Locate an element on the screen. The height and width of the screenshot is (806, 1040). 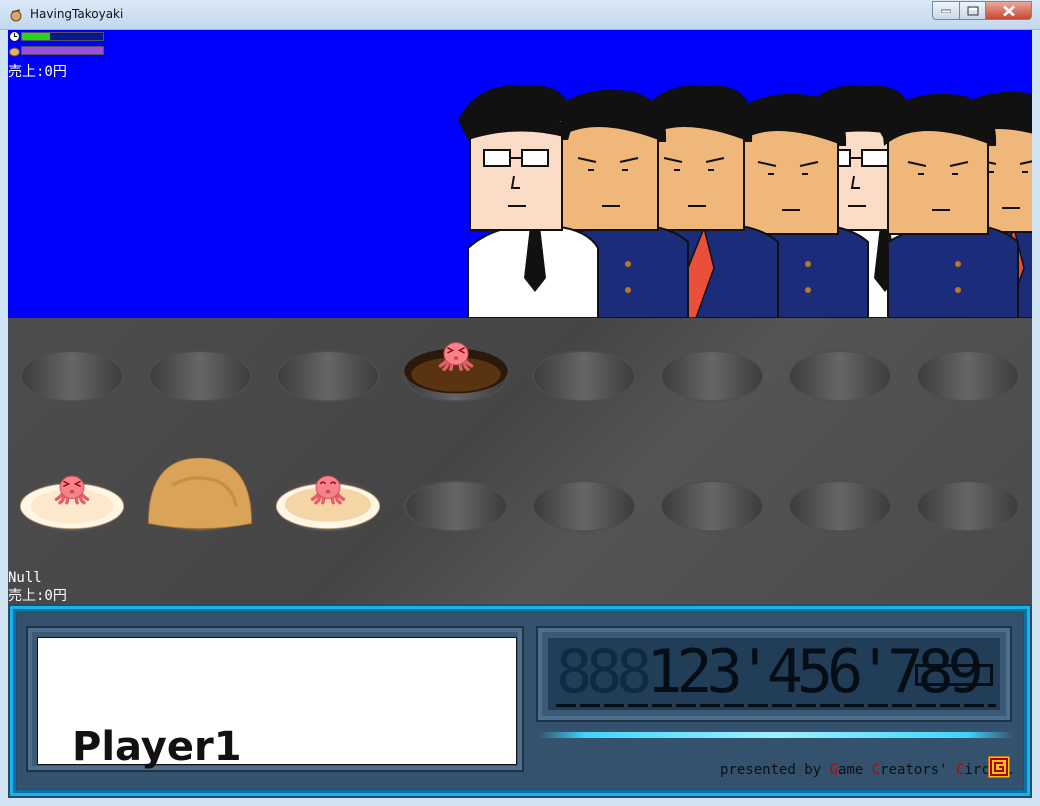
top-sales-text: 売上:0円 is located at coordinates (37, 72).